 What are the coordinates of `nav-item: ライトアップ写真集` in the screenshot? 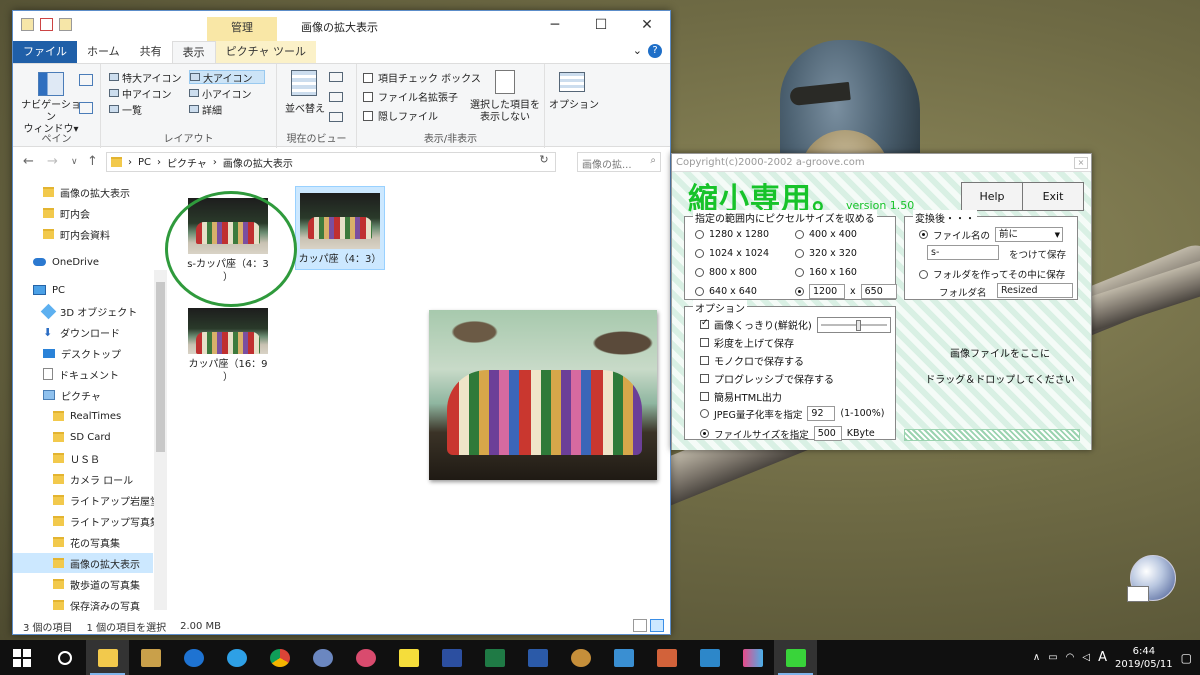 It's located at (86, 521).